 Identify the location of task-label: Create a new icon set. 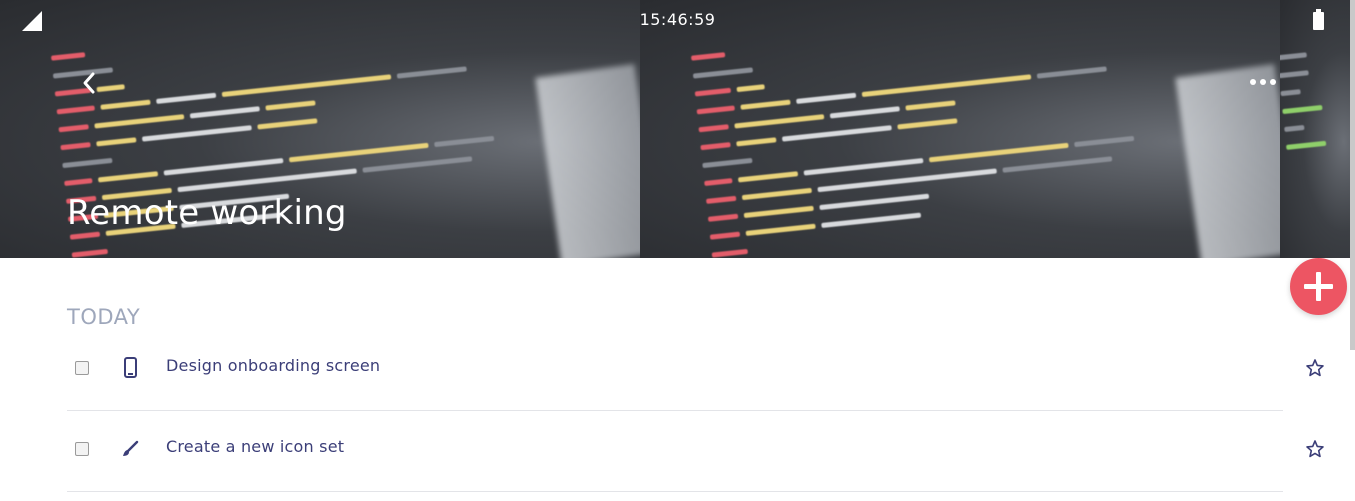
(255, 446).